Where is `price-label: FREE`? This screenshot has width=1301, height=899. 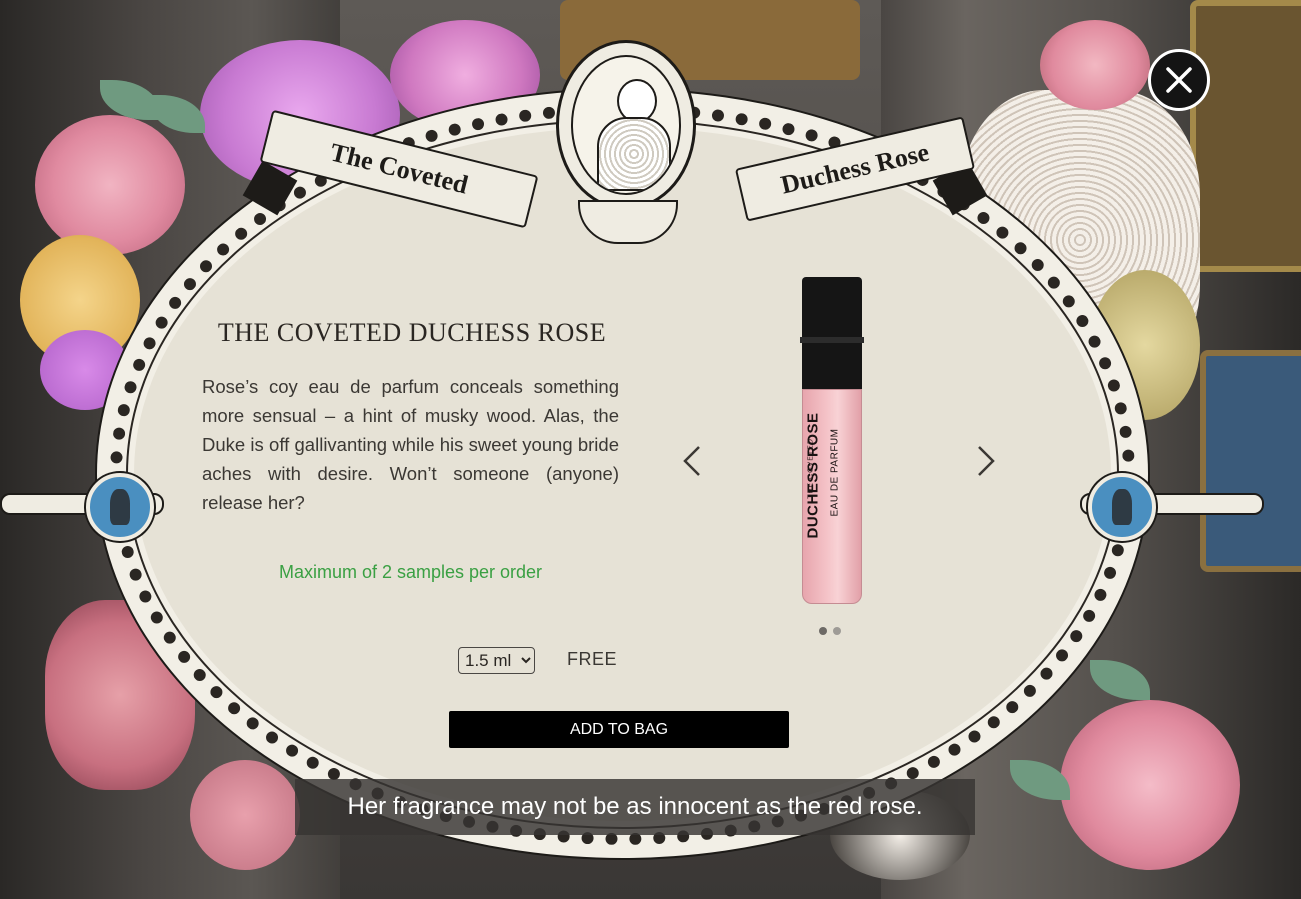
price-label: FREE is located at coordinates (592, 659).